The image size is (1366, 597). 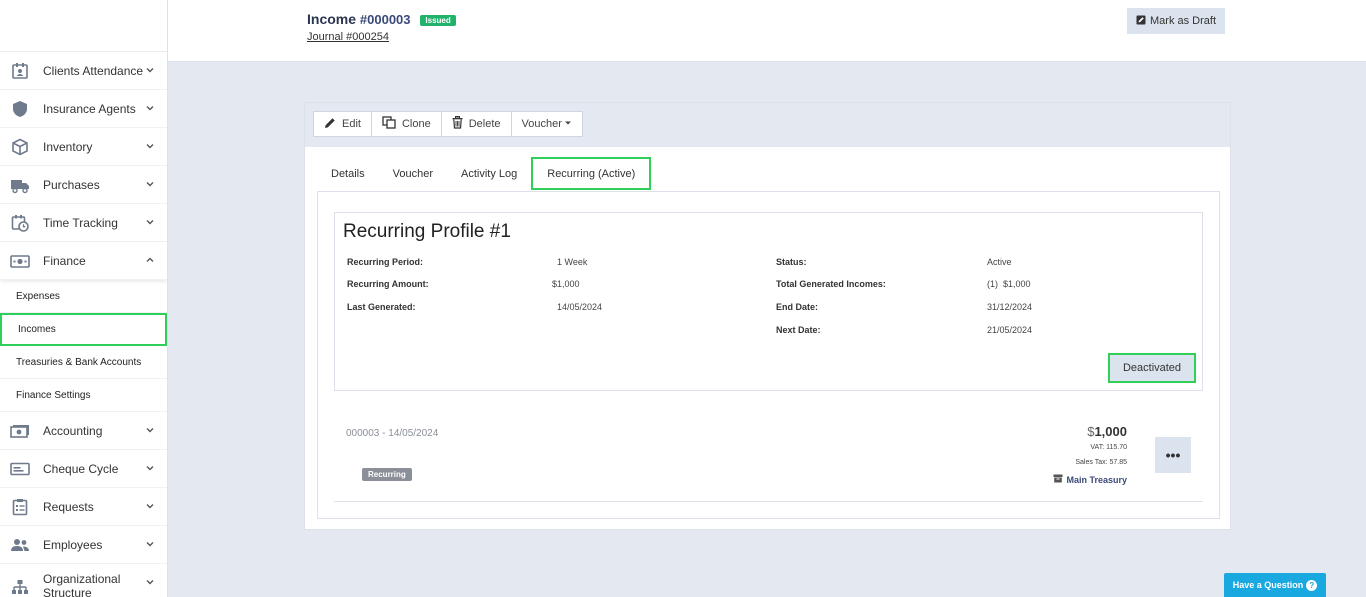 I want to click on calendar-clock-icon, so click(x=20, y=223).